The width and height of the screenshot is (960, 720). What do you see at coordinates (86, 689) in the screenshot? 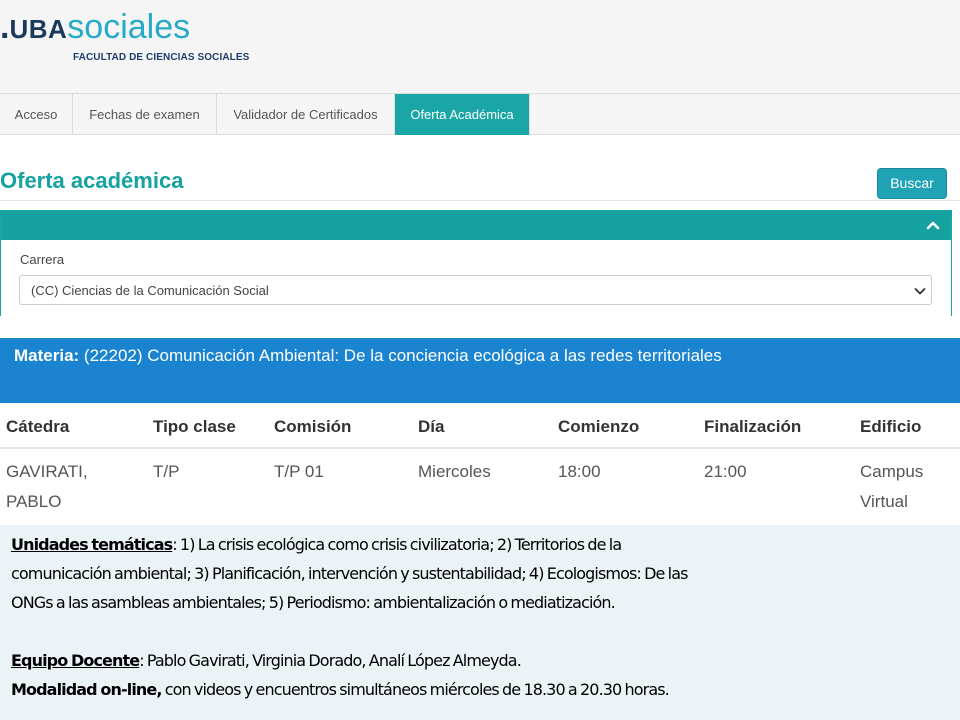
I see `modalidad-label: Modalidad on-line,` at bounding box center [86, 689].